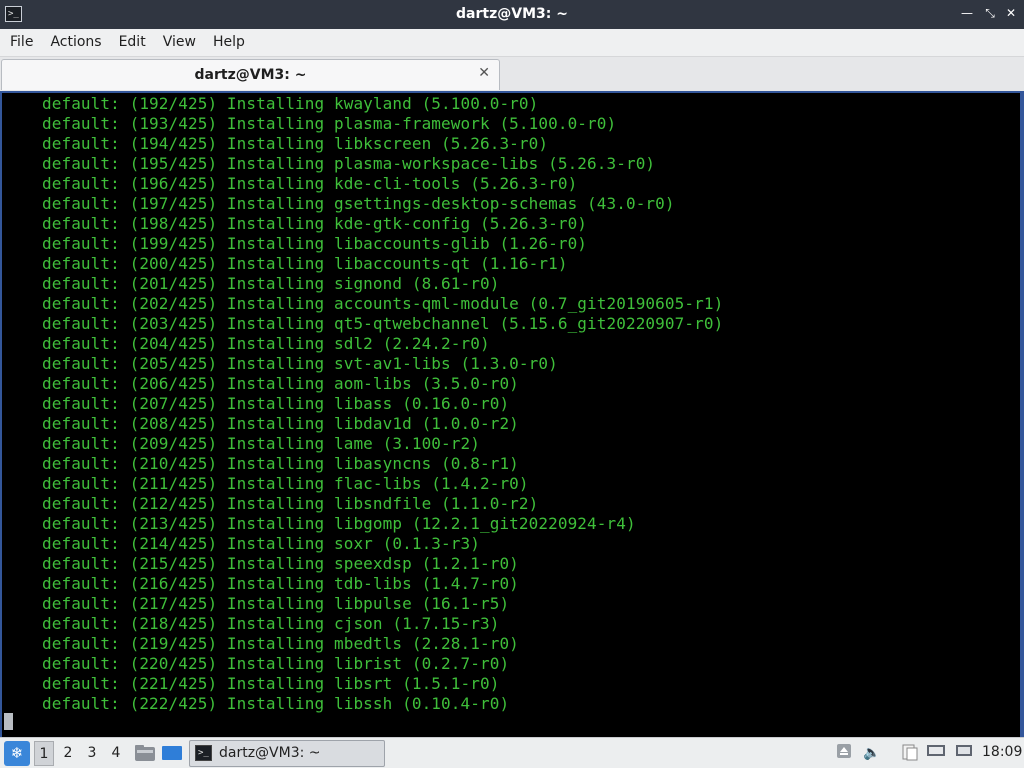  Describe the element at coordinates (1002, 752) in the screenshot. I see `taskbar-clock: 18:09` at that location.